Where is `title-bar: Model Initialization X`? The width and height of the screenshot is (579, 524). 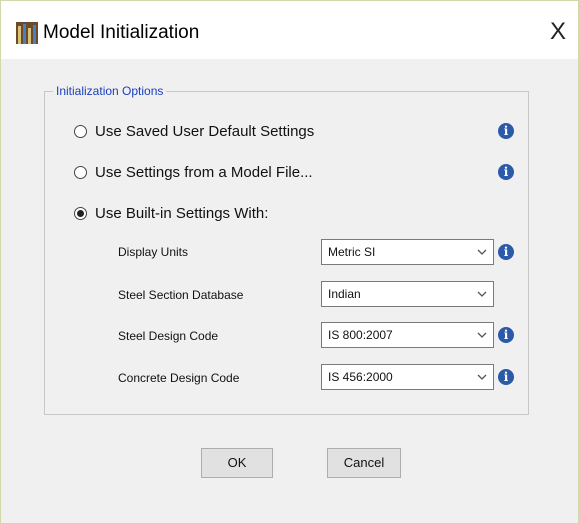
title-bar: Model Initialization X is located at coordinates (289, 30).